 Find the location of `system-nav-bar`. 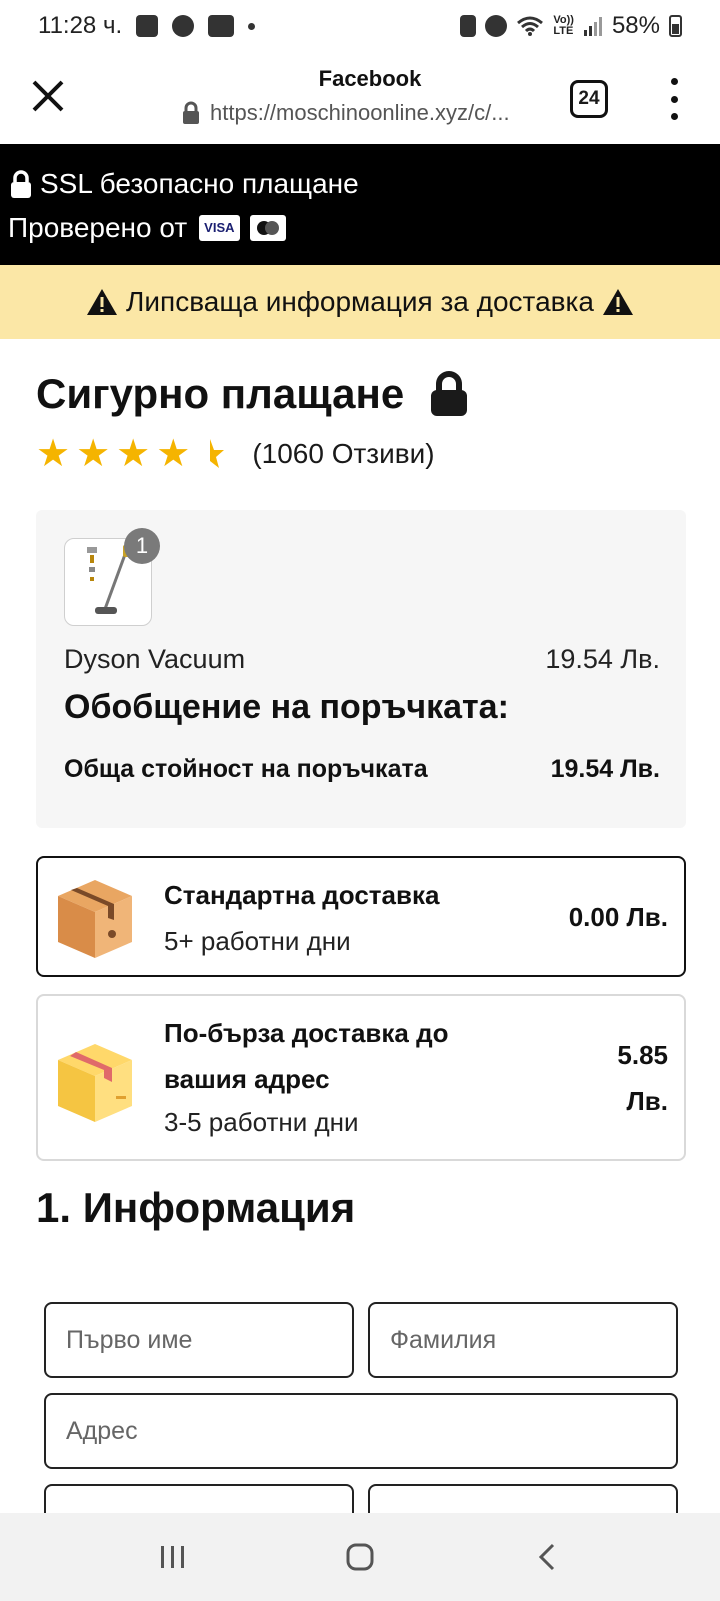

system-nav-bar is located at coordinates (360, 1557).